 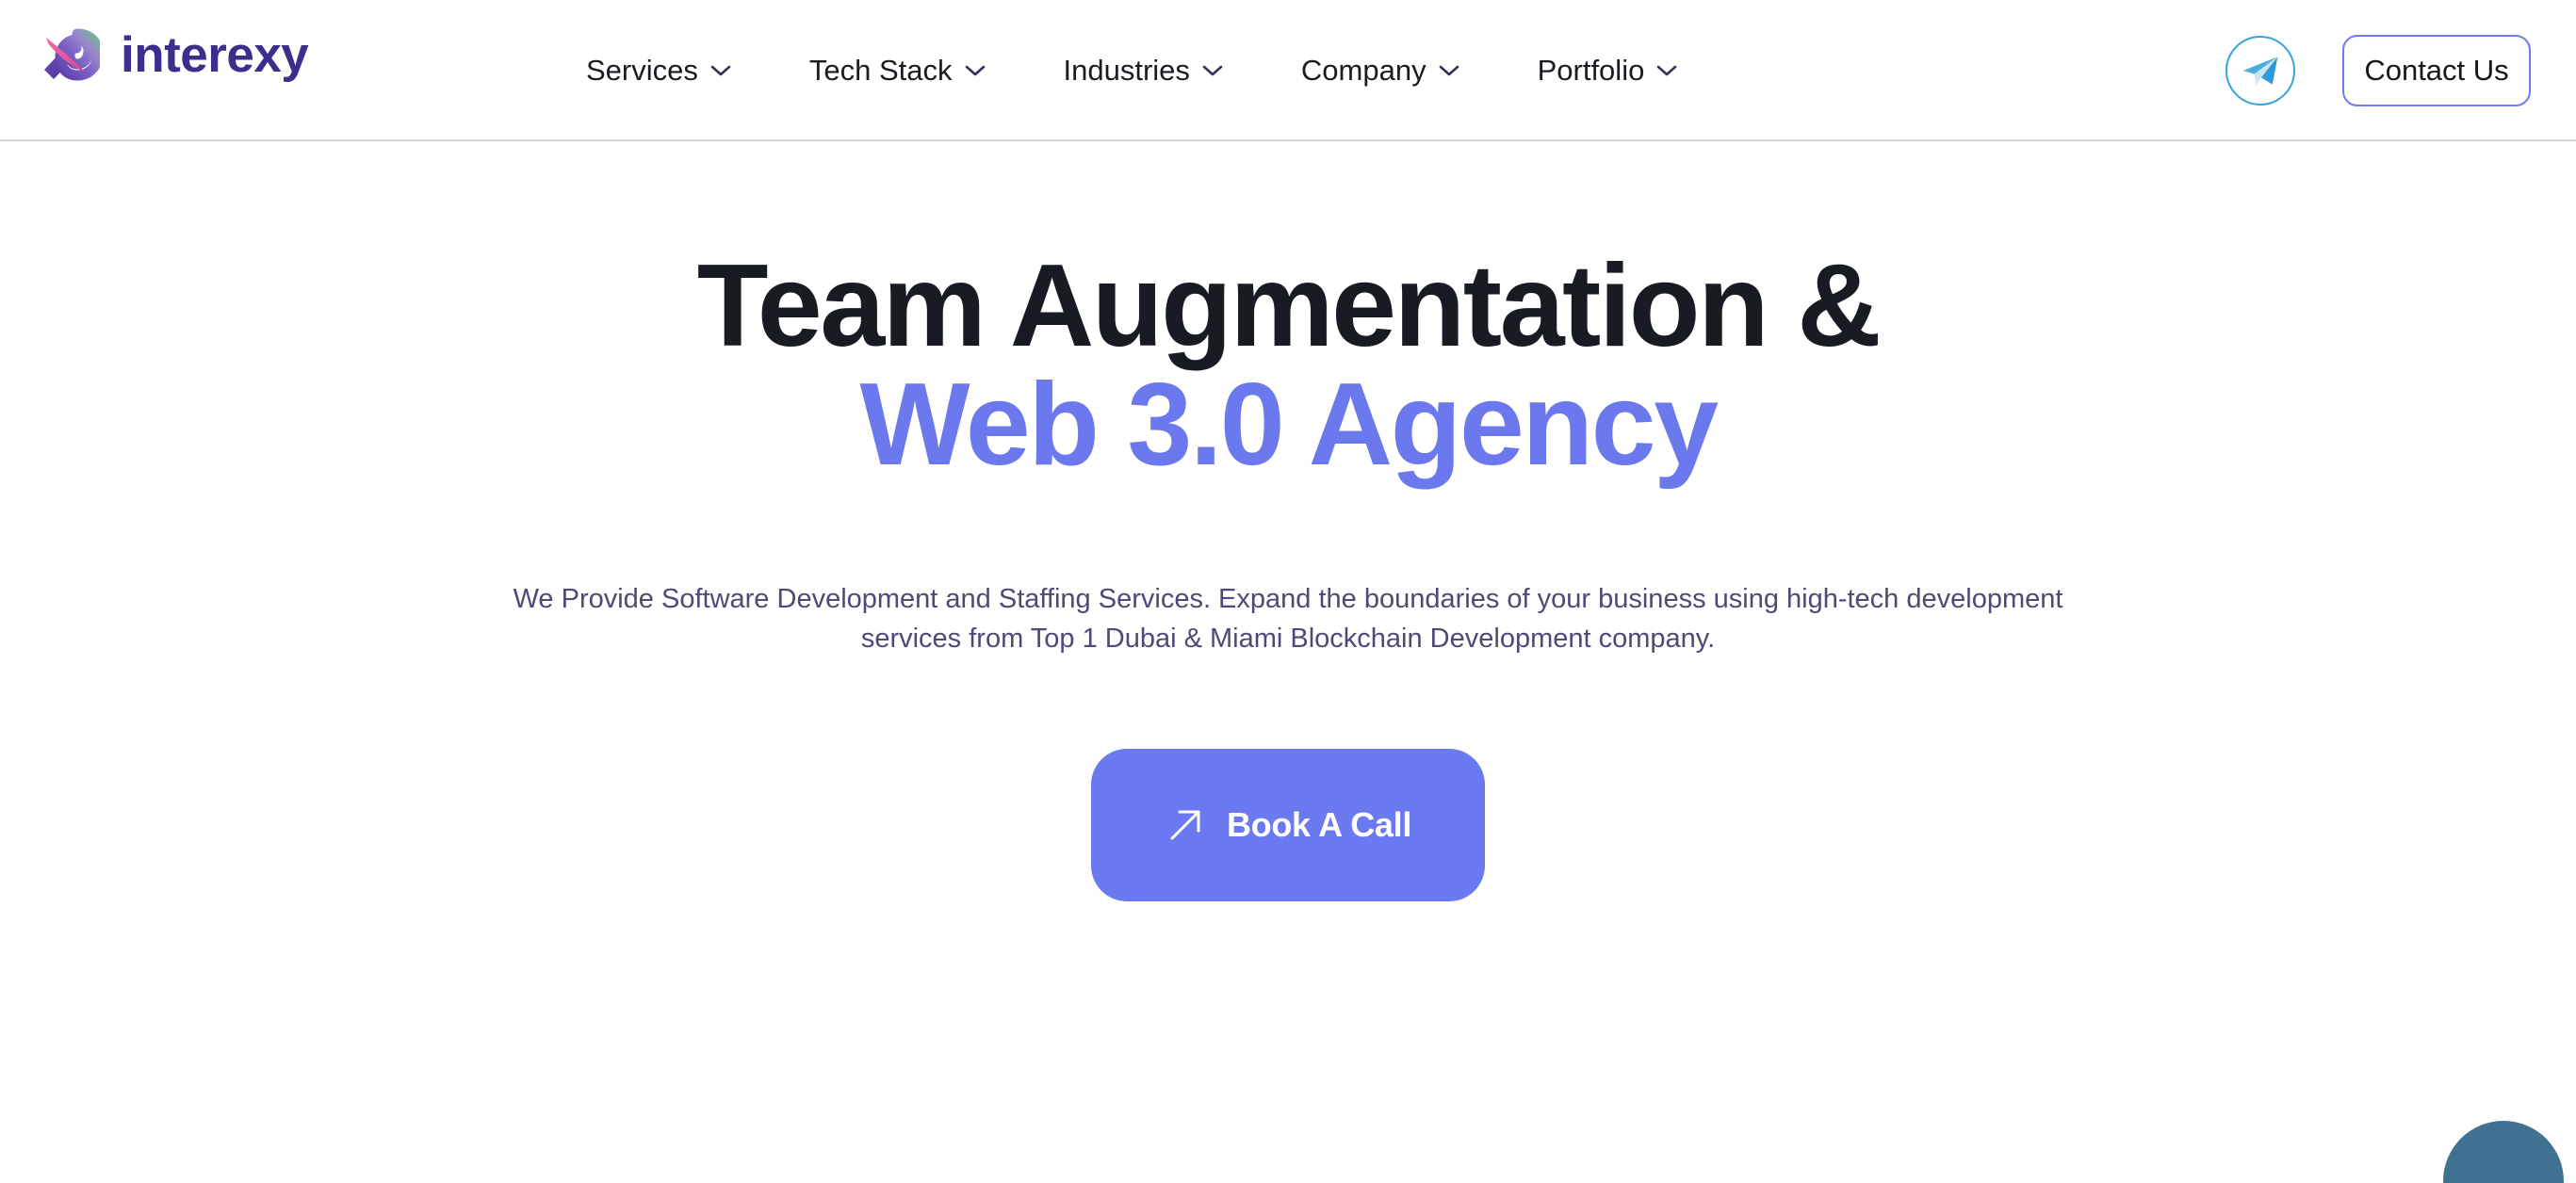 I want to click on book-a-call-label: Book A Call, so click(x=1319, y=825).